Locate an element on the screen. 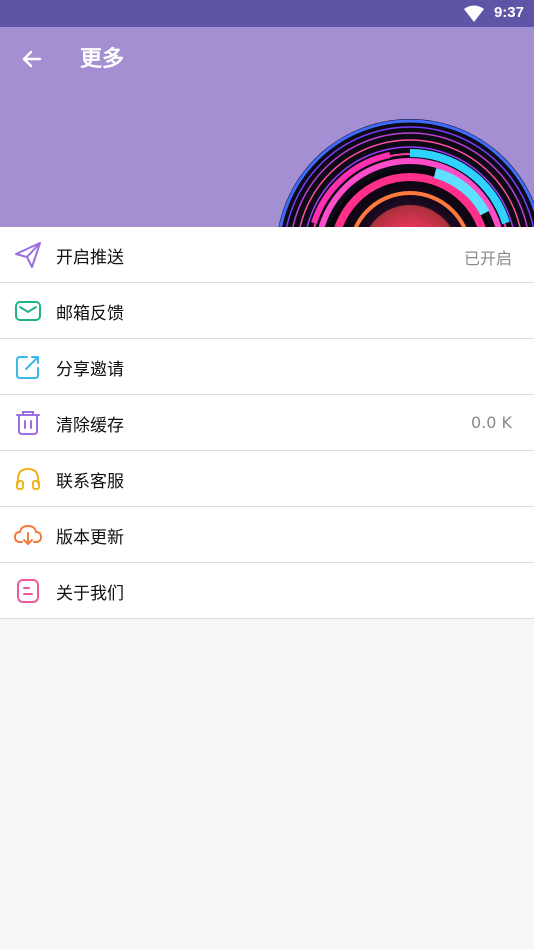 This screenshot has width=534, height=949. headset-icon is located at coordinates (28, 478).